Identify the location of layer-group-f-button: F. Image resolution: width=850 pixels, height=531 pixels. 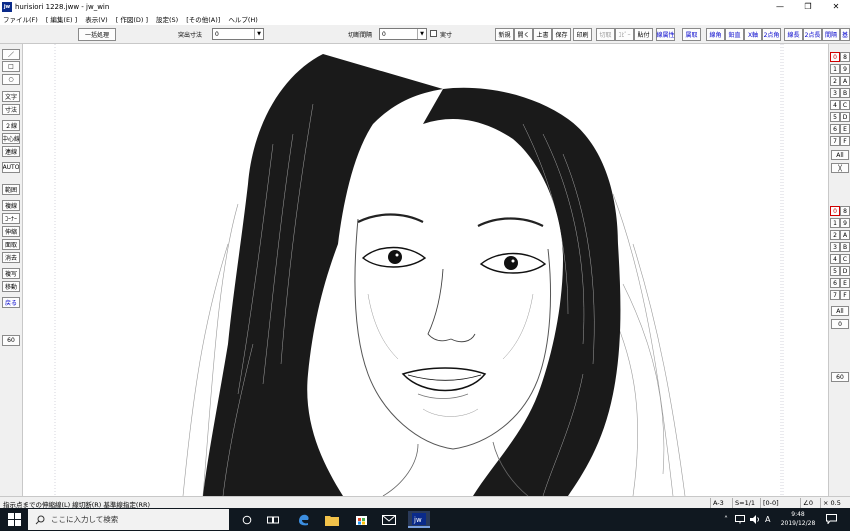
(845, 295).